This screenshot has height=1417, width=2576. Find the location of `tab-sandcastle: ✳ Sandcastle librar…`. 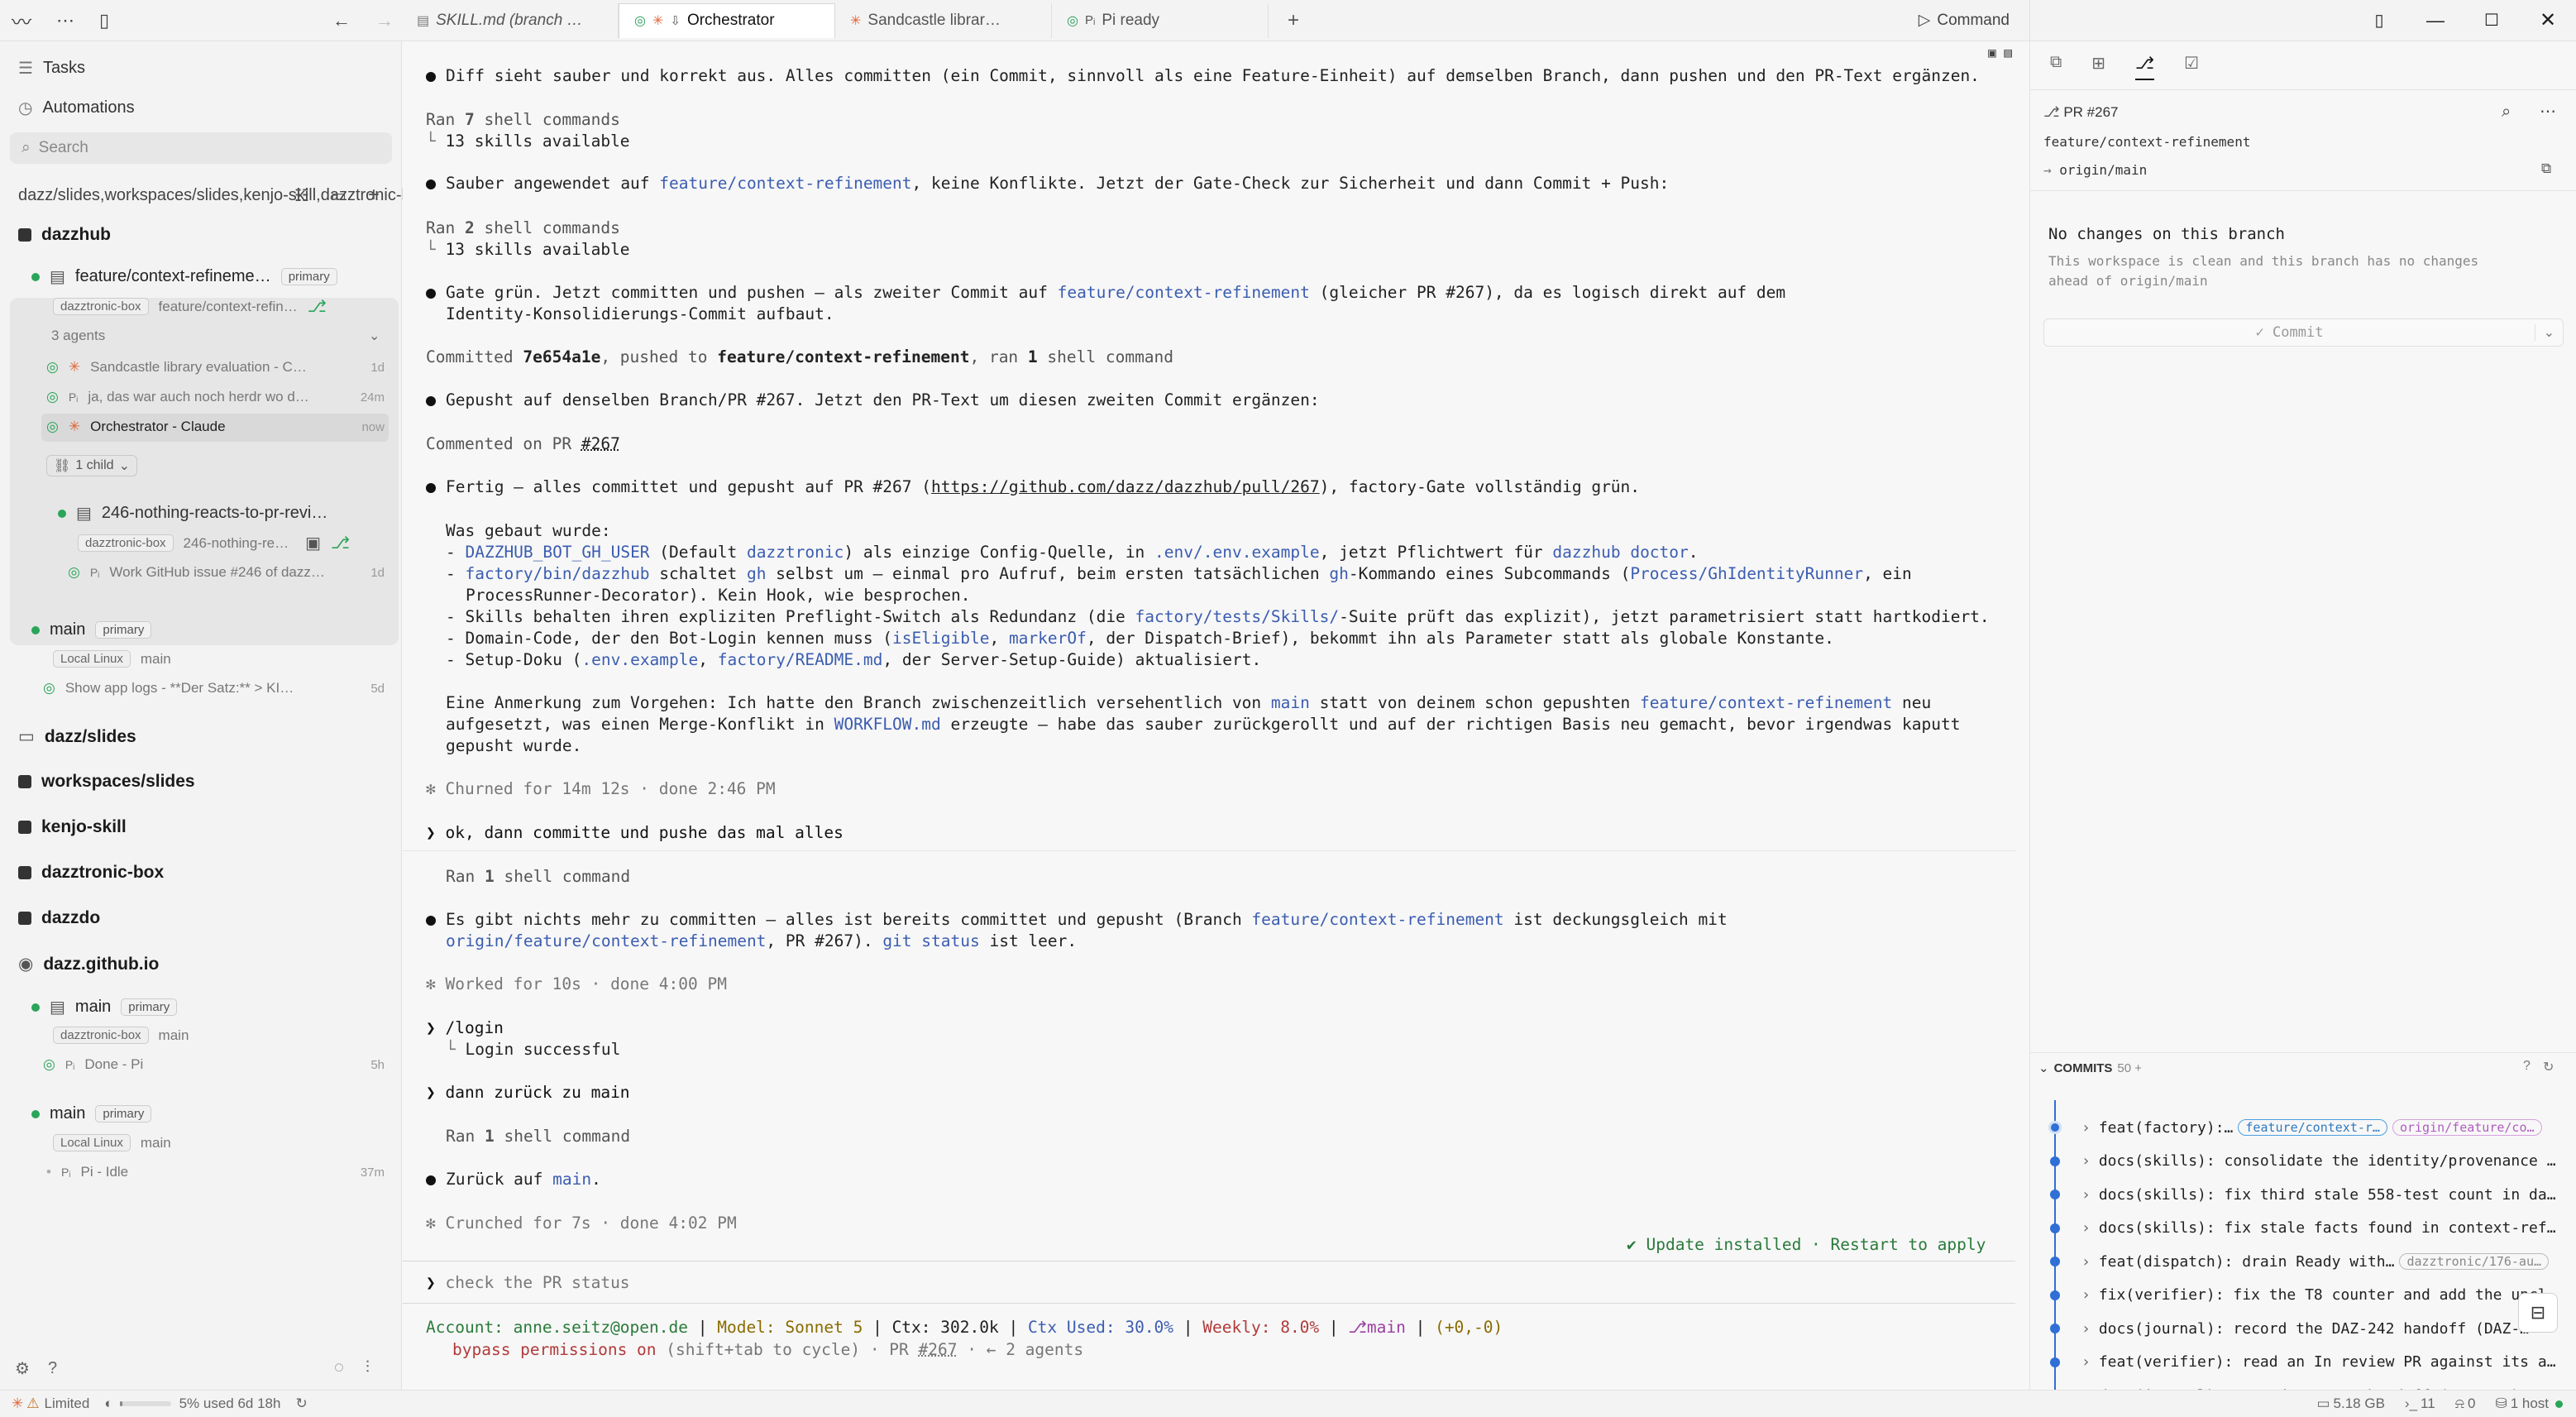

tab-sandcastle: ✳ Sandcastle librar… is located at coordinates (943, 20).